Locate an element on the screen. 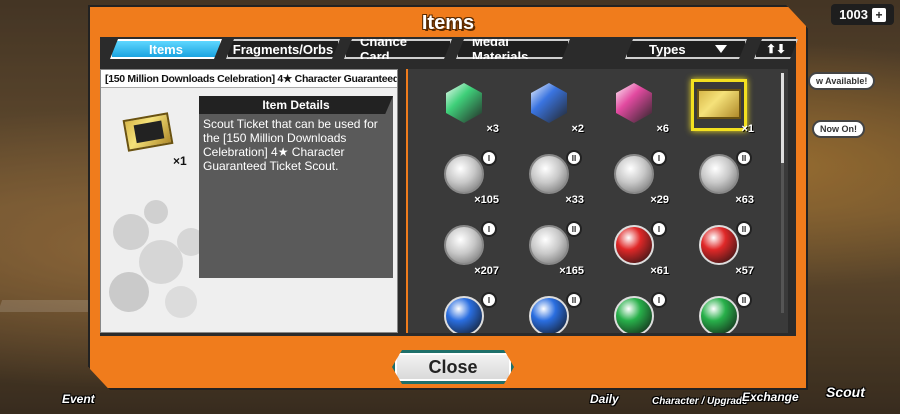 The height and width of the screenshot is (414, 900). item-cell: I ×29 is located at coordinates (634, 185).